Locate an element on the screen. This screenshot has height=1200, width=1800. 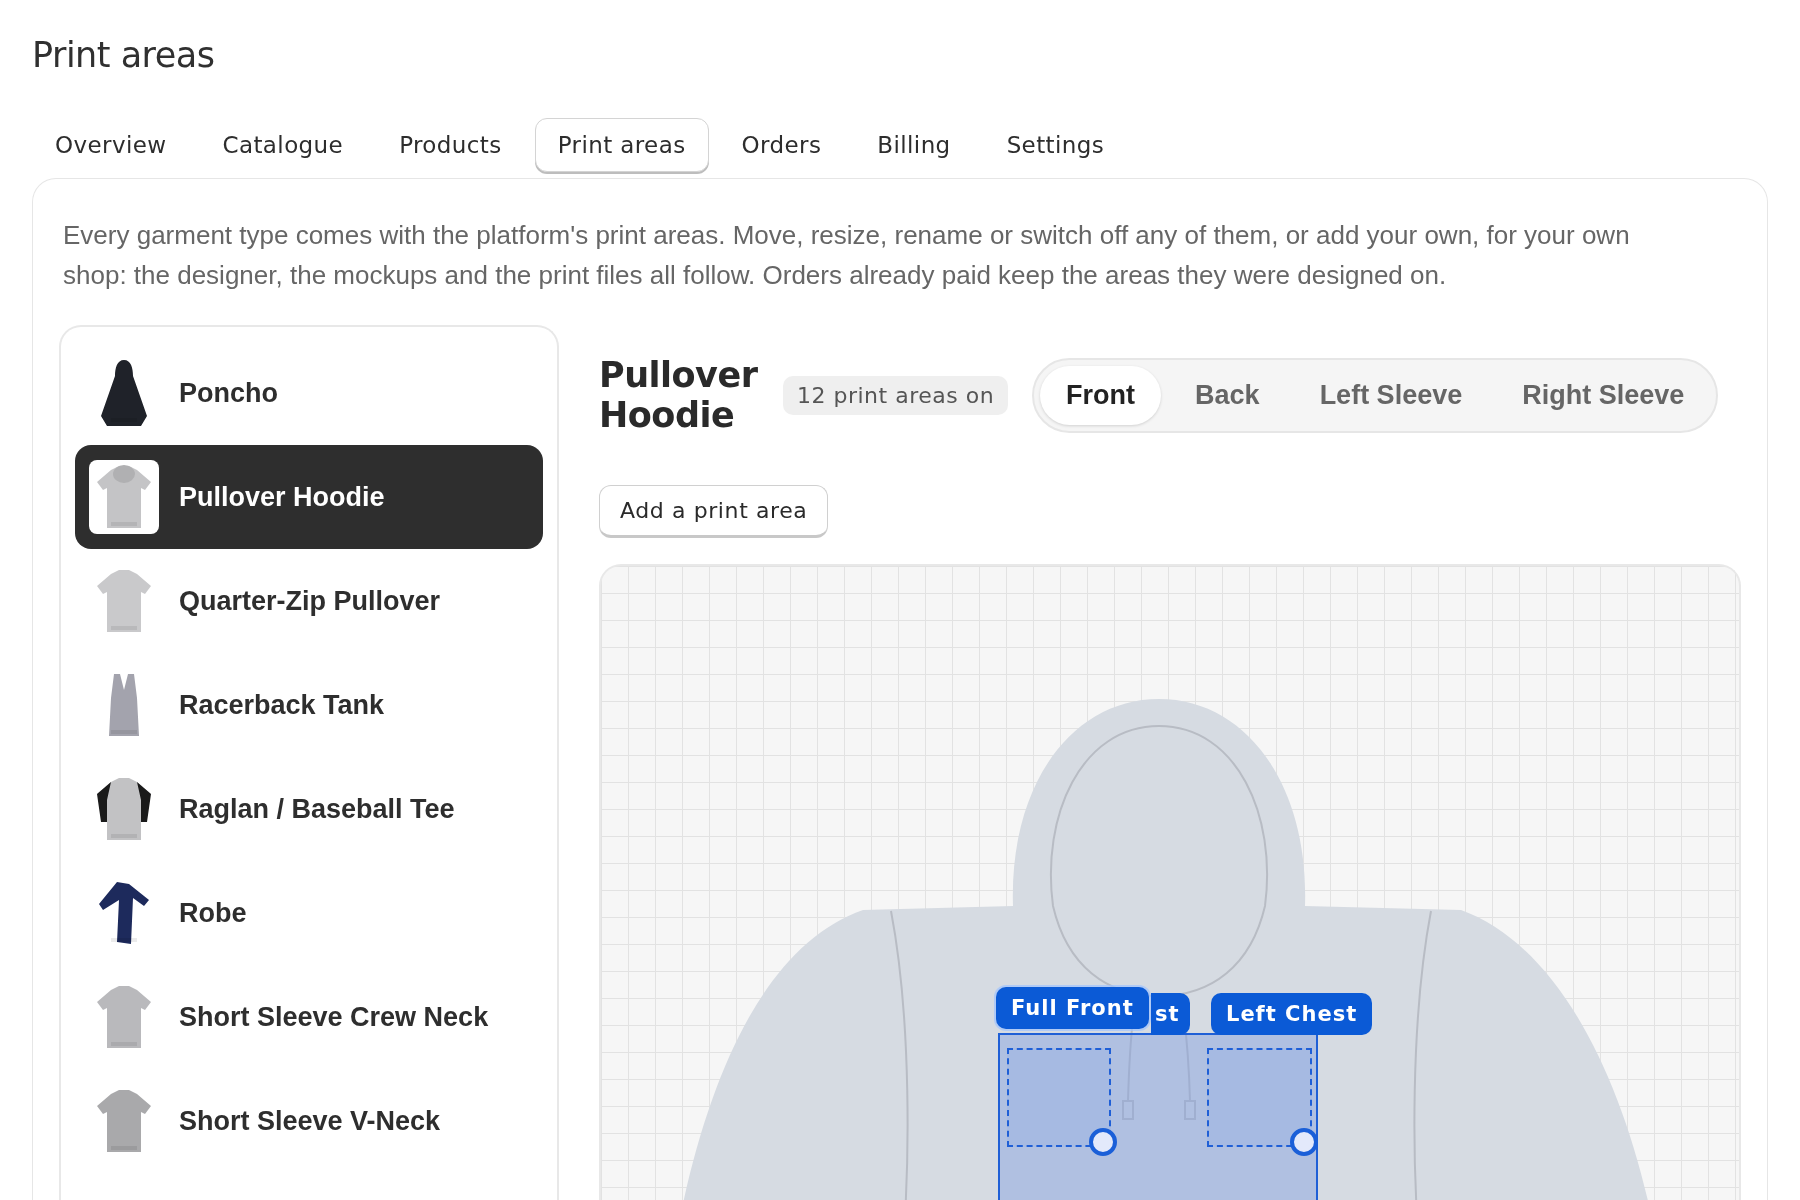
garment-name: Raglan / Baseball Tee is located at coordinates (317, 809).